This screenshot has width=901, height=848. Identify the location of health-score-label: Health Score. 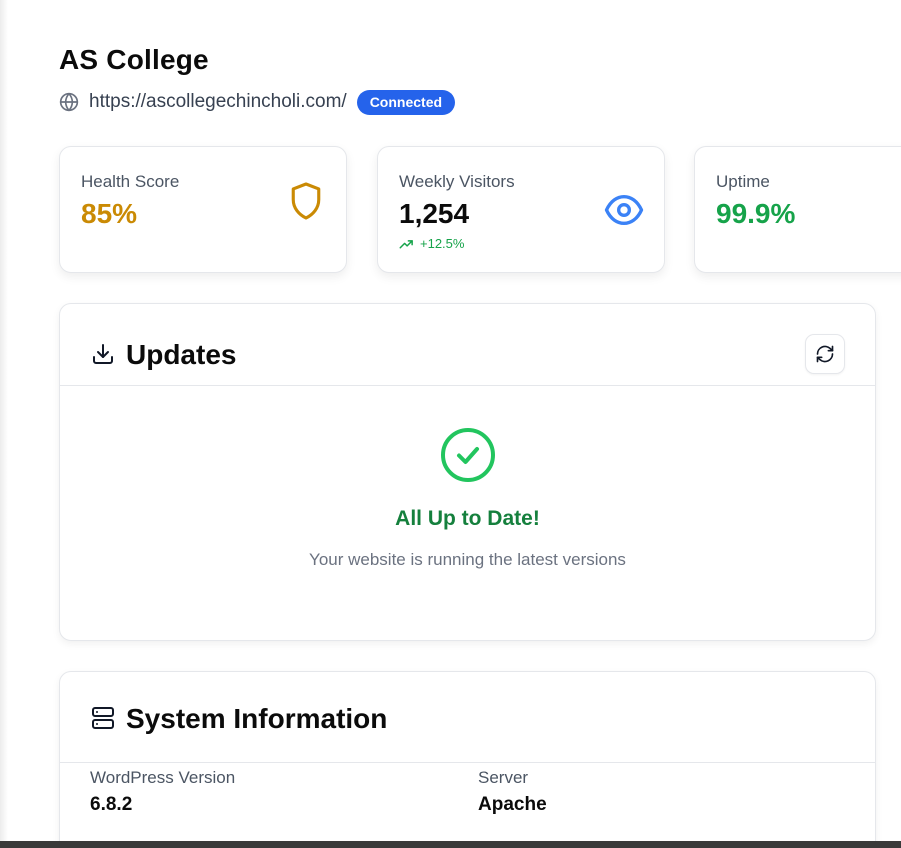
(130, 181).